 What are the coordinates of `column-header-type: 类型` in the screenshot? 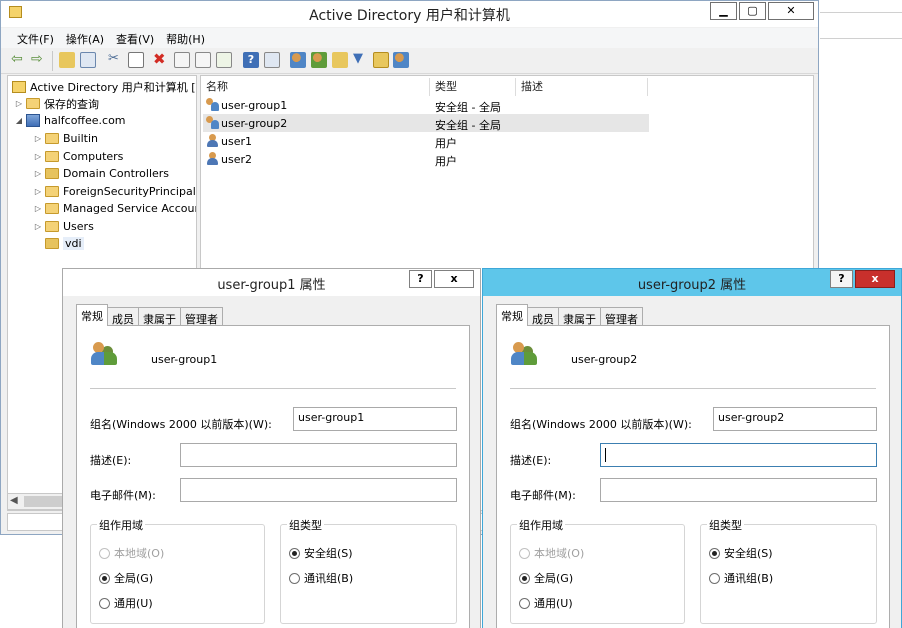 It's located at (473, 87).